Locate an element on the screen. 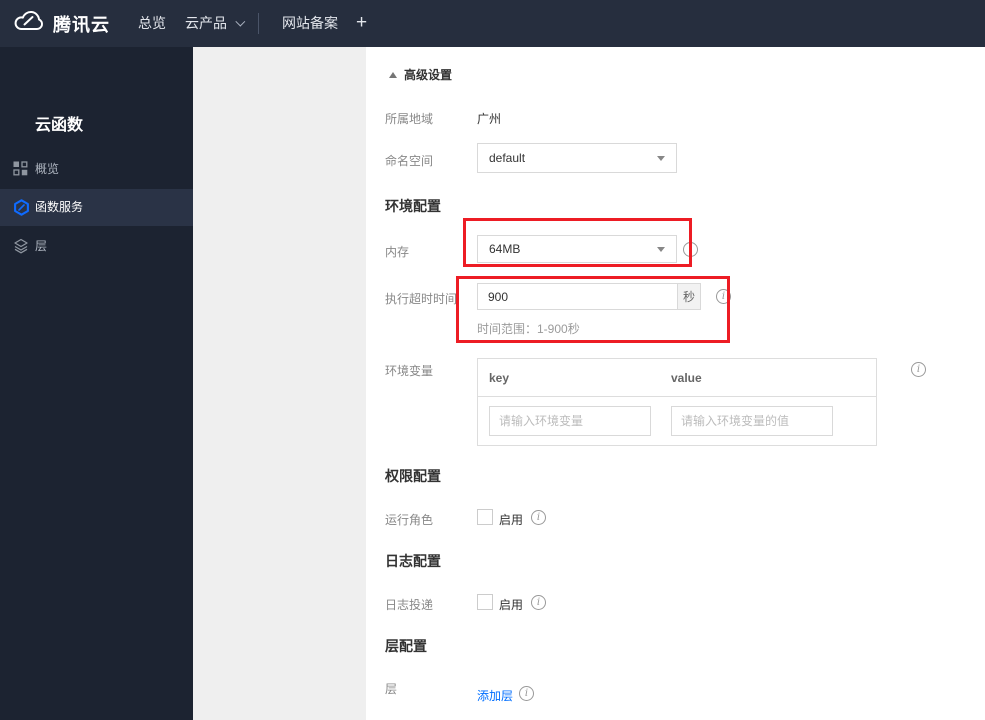  runrole-info-icon: i is located at coordinates (538, 517).